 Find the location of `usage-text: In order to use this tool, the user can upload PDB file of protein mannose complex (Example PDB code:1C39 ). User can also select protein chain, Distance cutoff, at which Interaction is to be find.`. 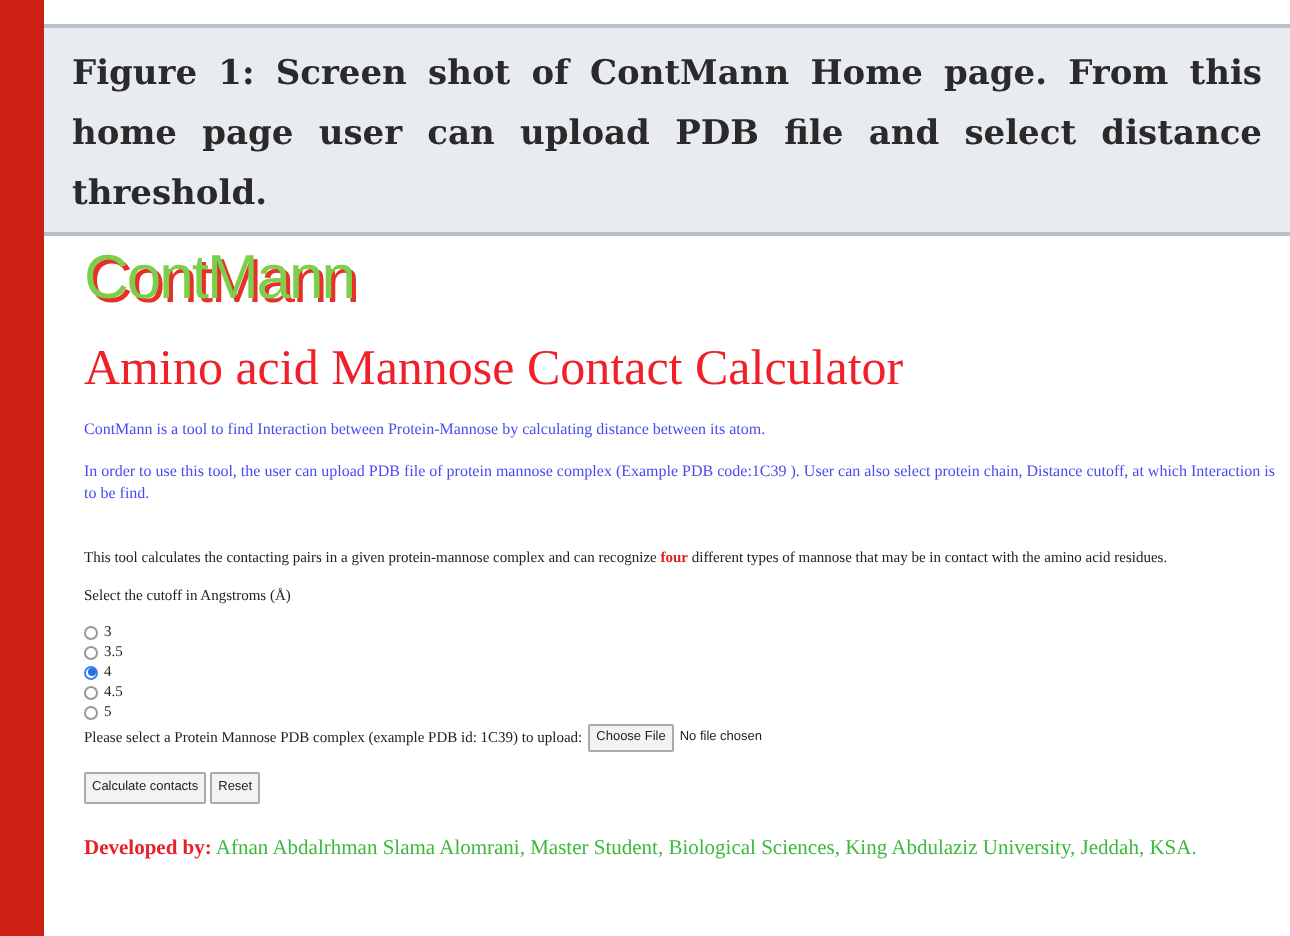

usage-text: In order to use this tool, the user can upload PDB file of protein mannose complex (Example PDB code:1C39 ). User can also select protein chain, Distance cutoff, at which Interaction is to be find. is located at coordinates (680, 482).